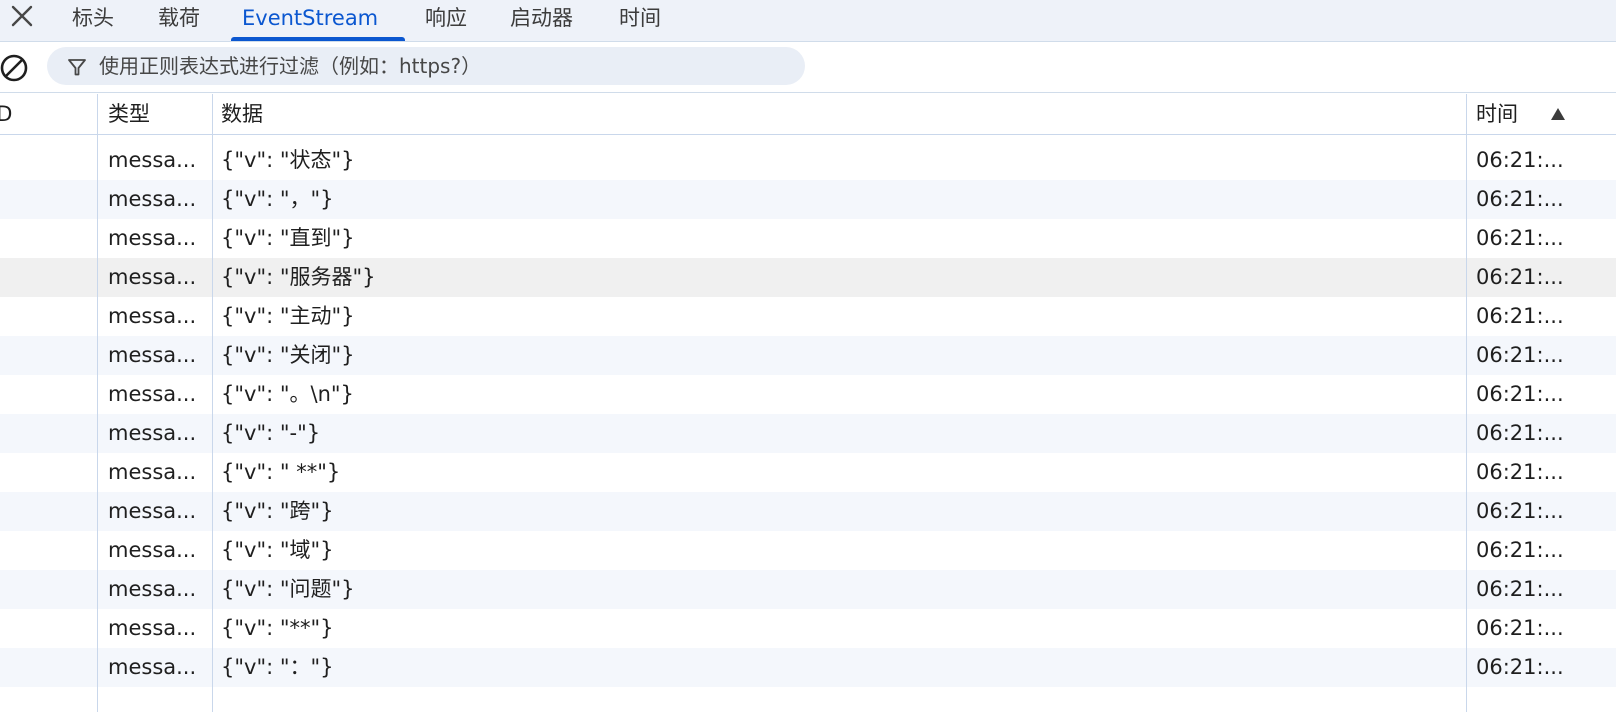 The height and width of the screenshot is (712, 1616). What do you see at coordinates (281, 472) in the screenshot?
I see `row-data: {"v": " **"}` at bounding box center [281, 472].